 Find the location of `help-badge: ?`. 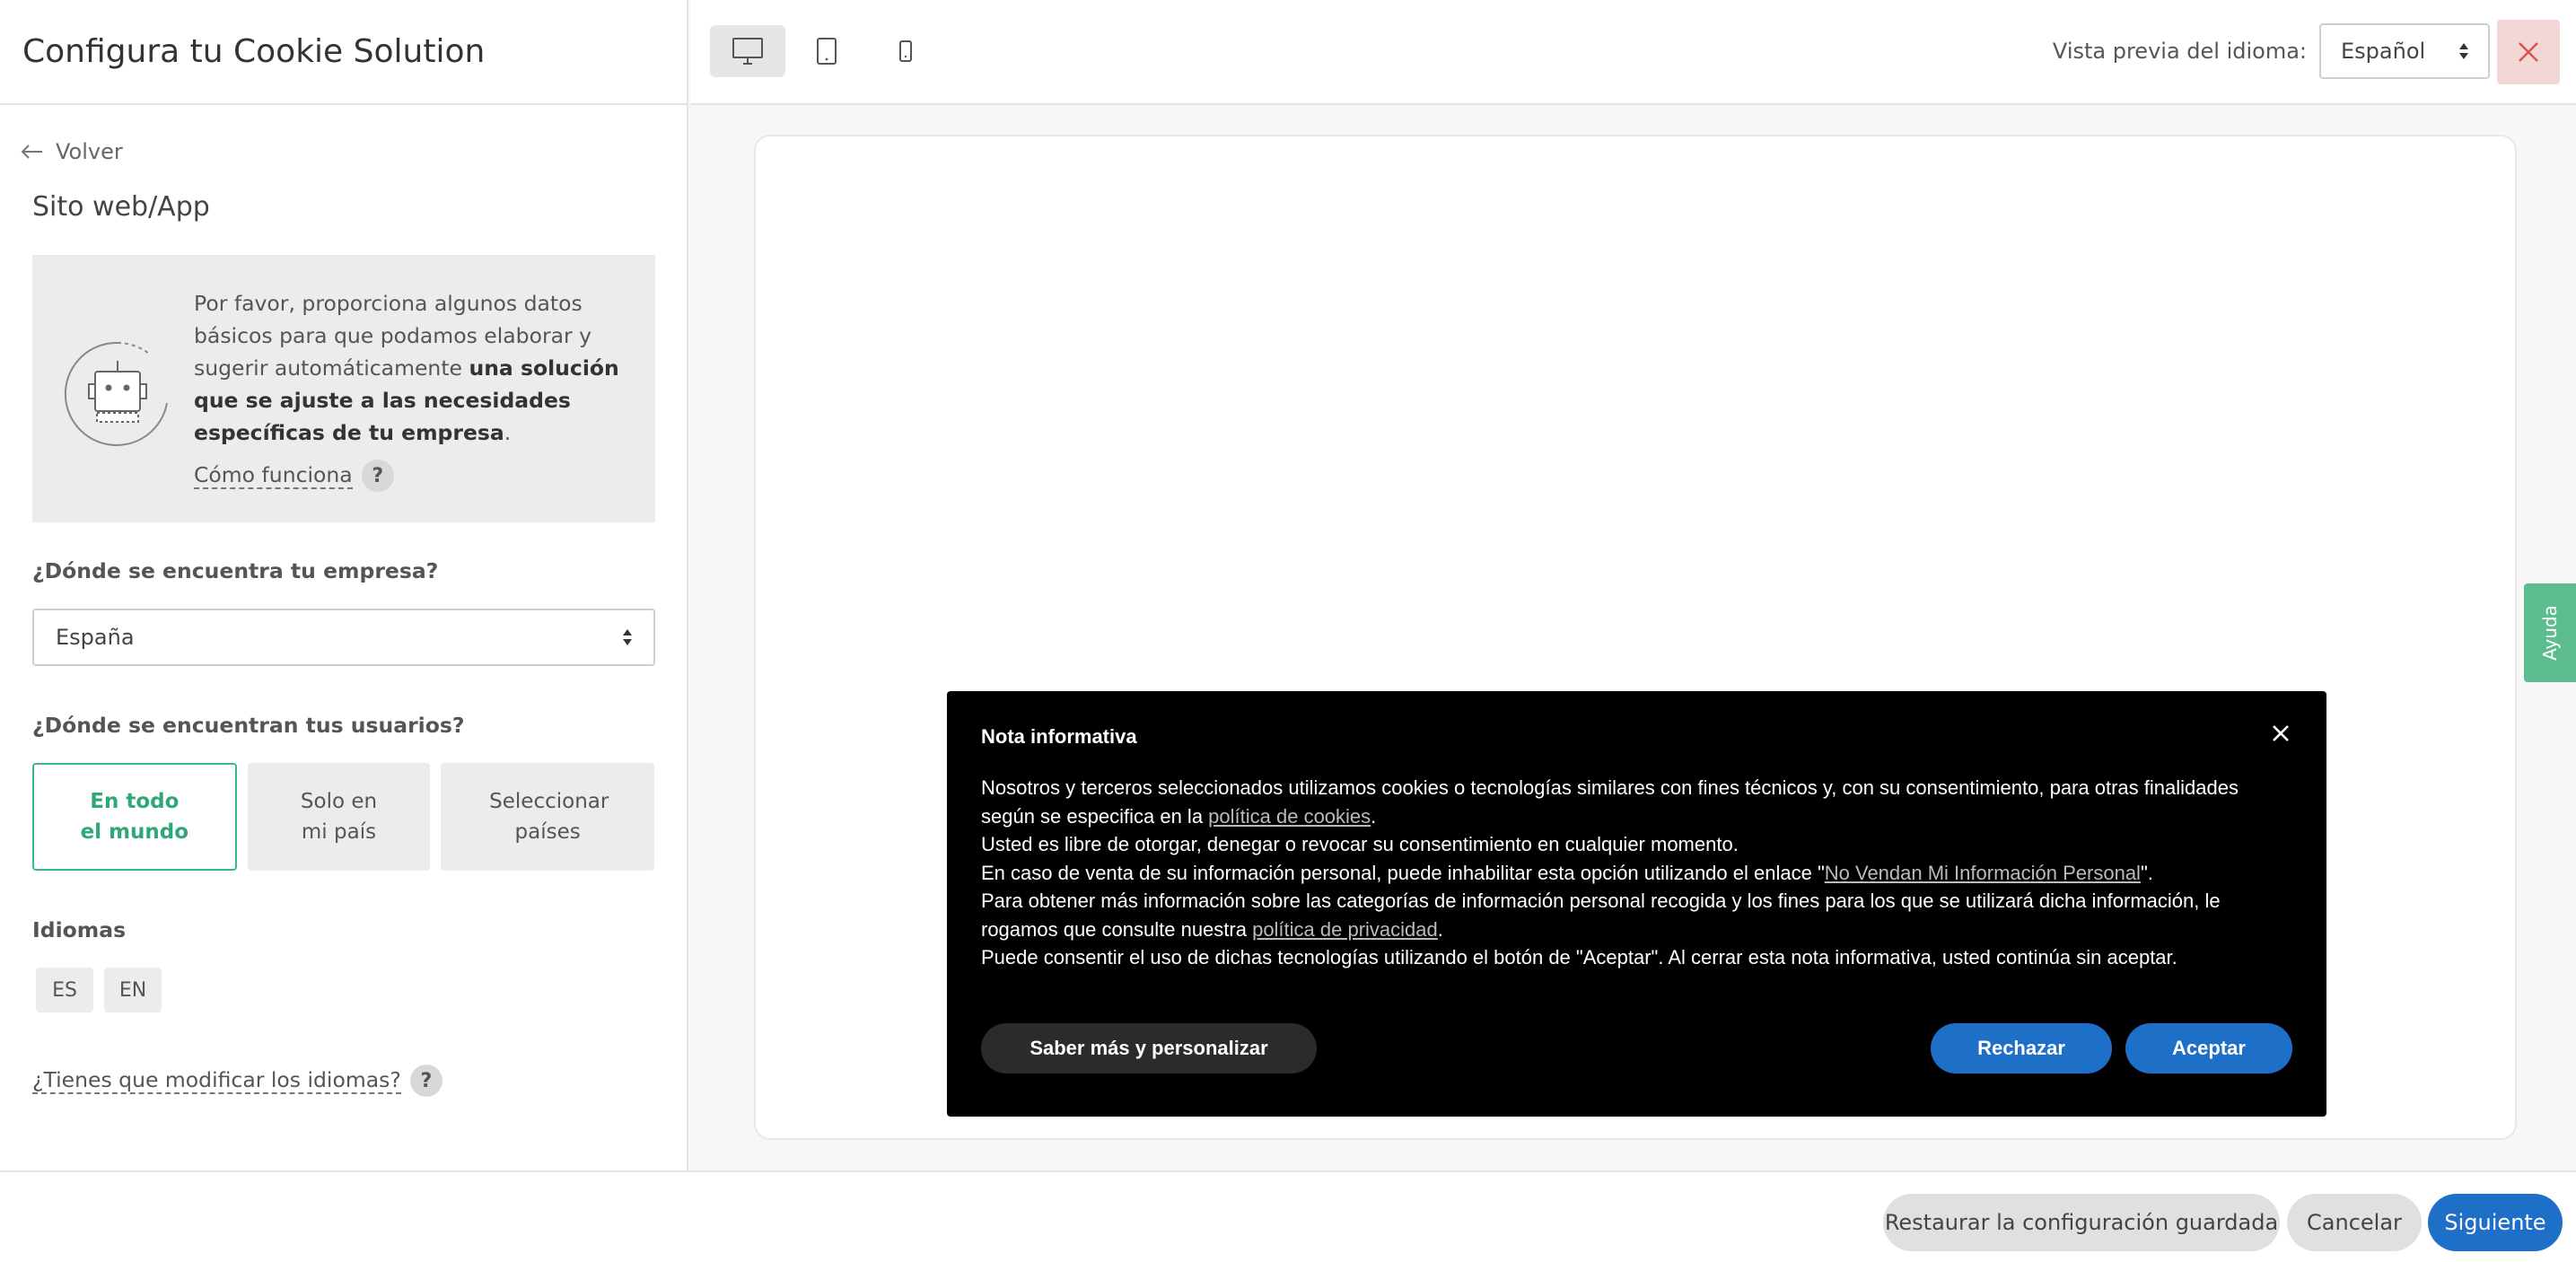

help-badge: ? is located at coordinates (377, 476).